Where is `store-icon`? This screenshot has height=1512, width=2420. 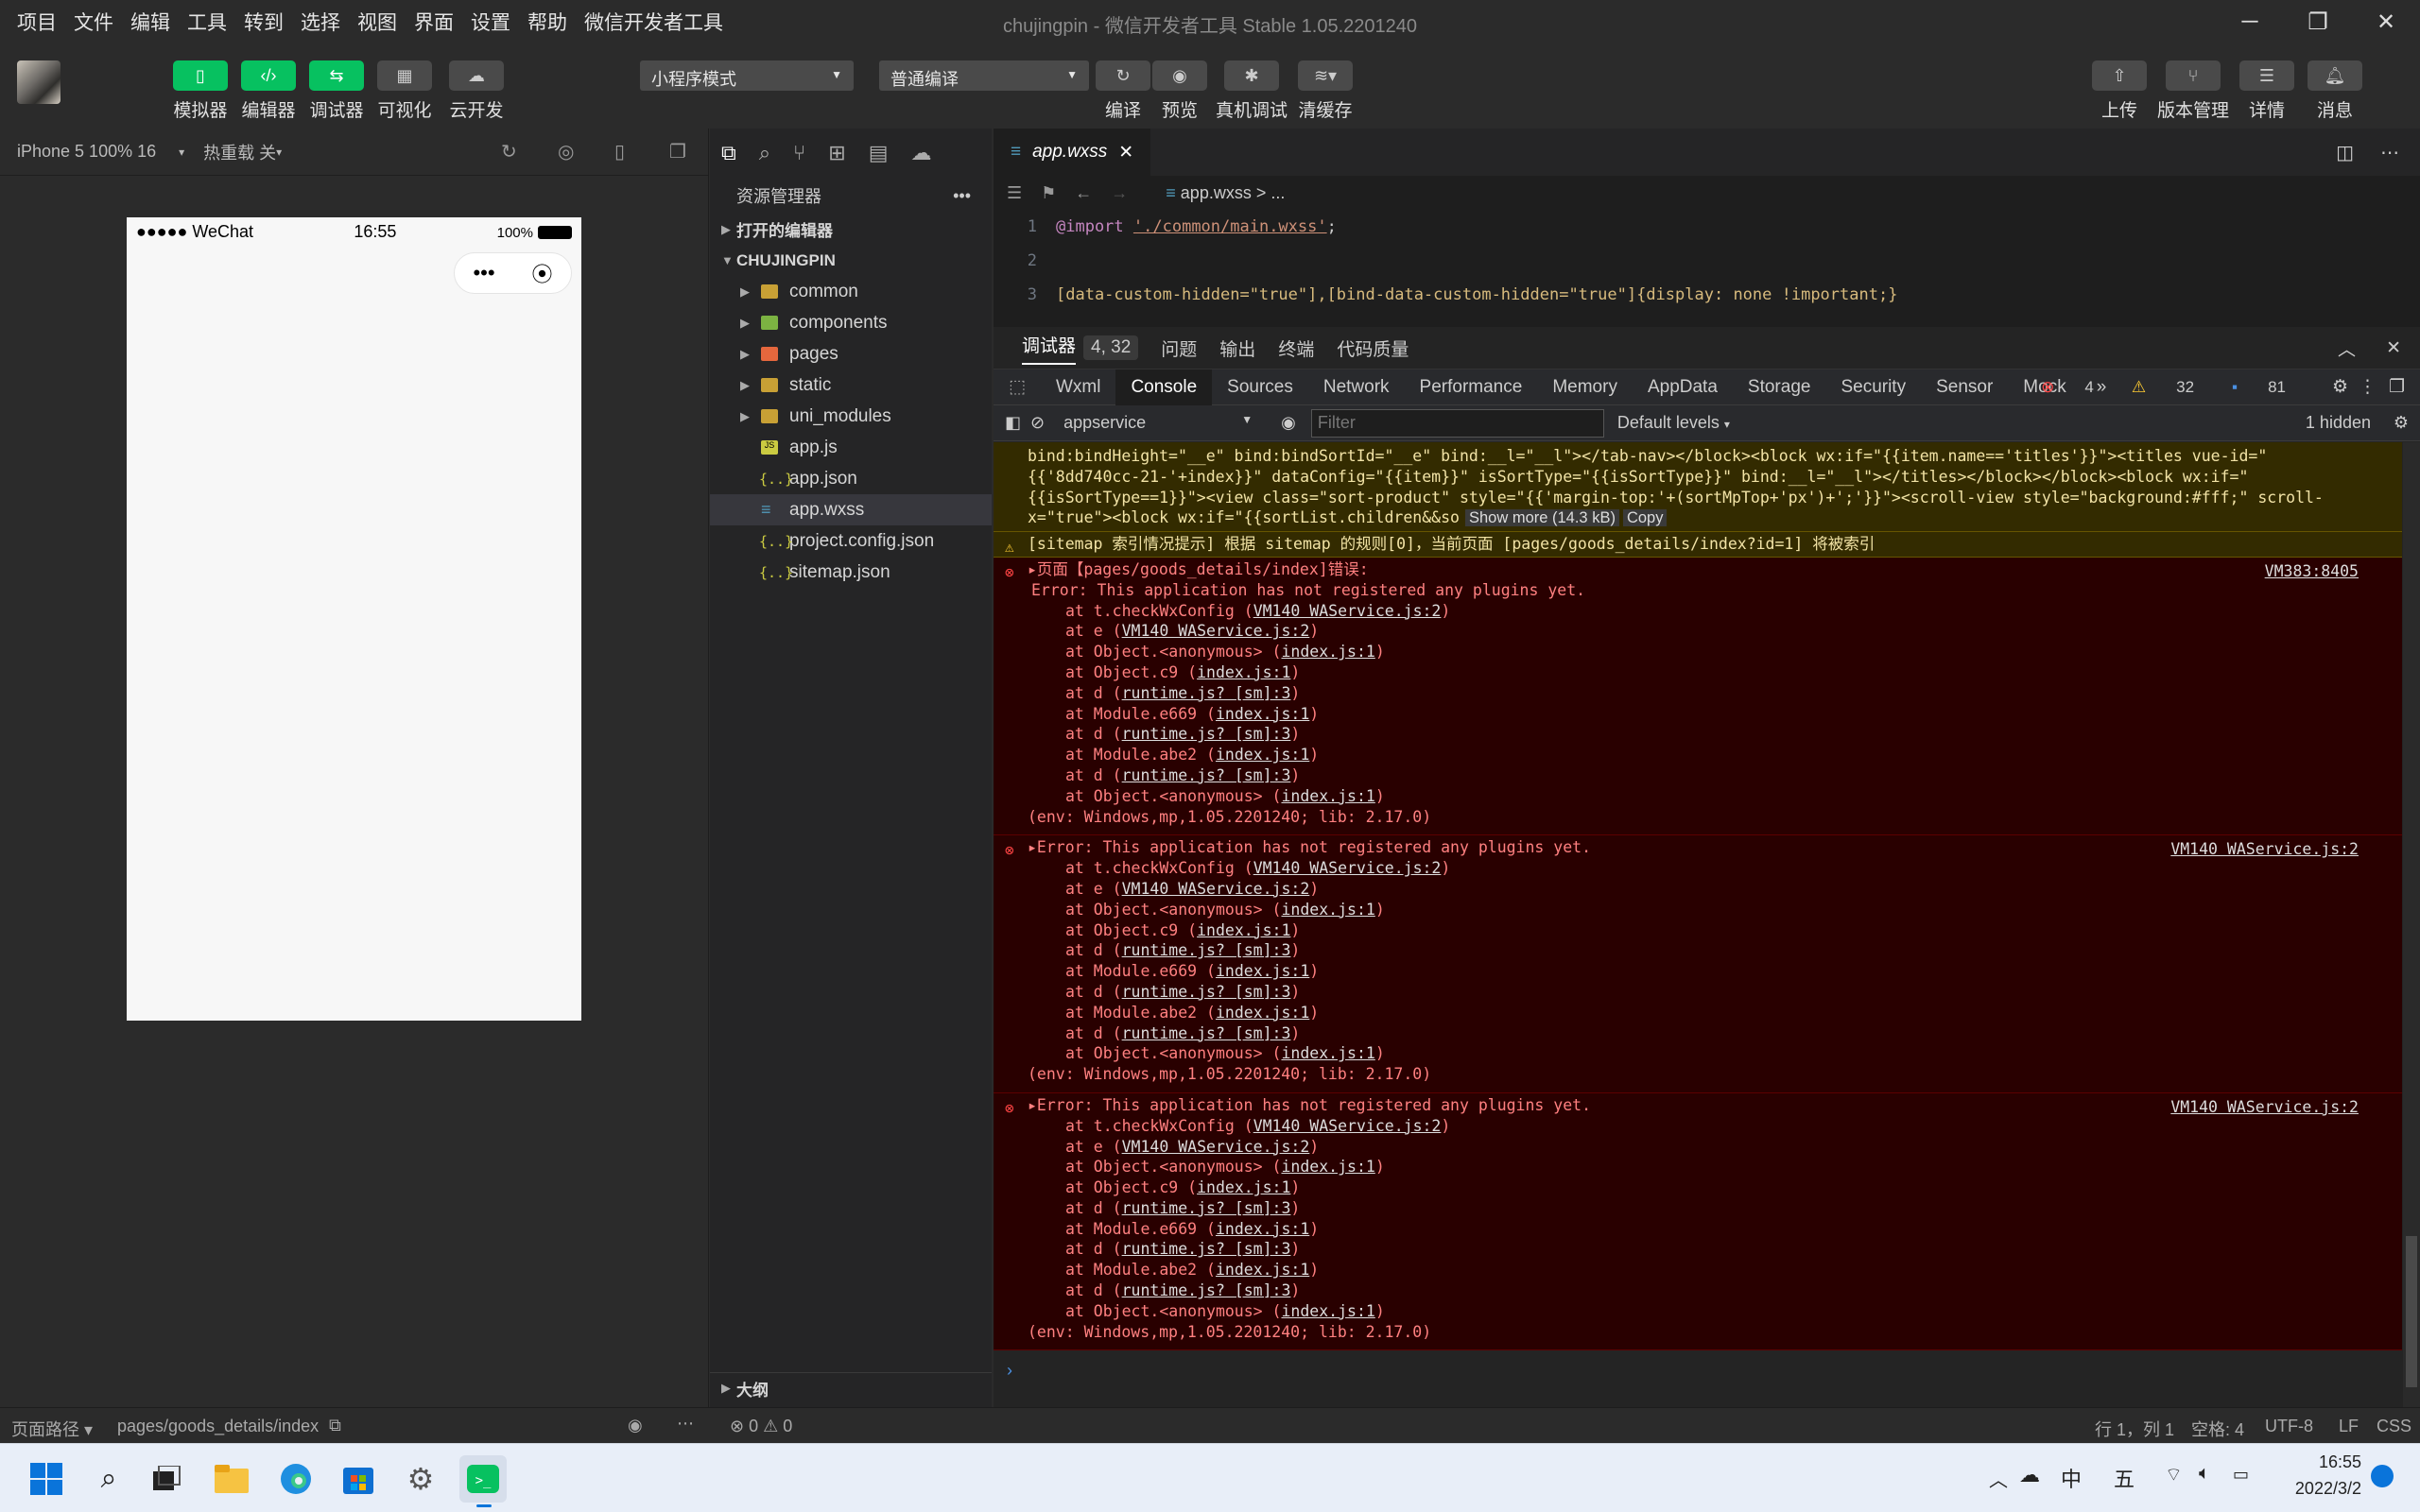
store-icon is located at coordinates (358, 1479).